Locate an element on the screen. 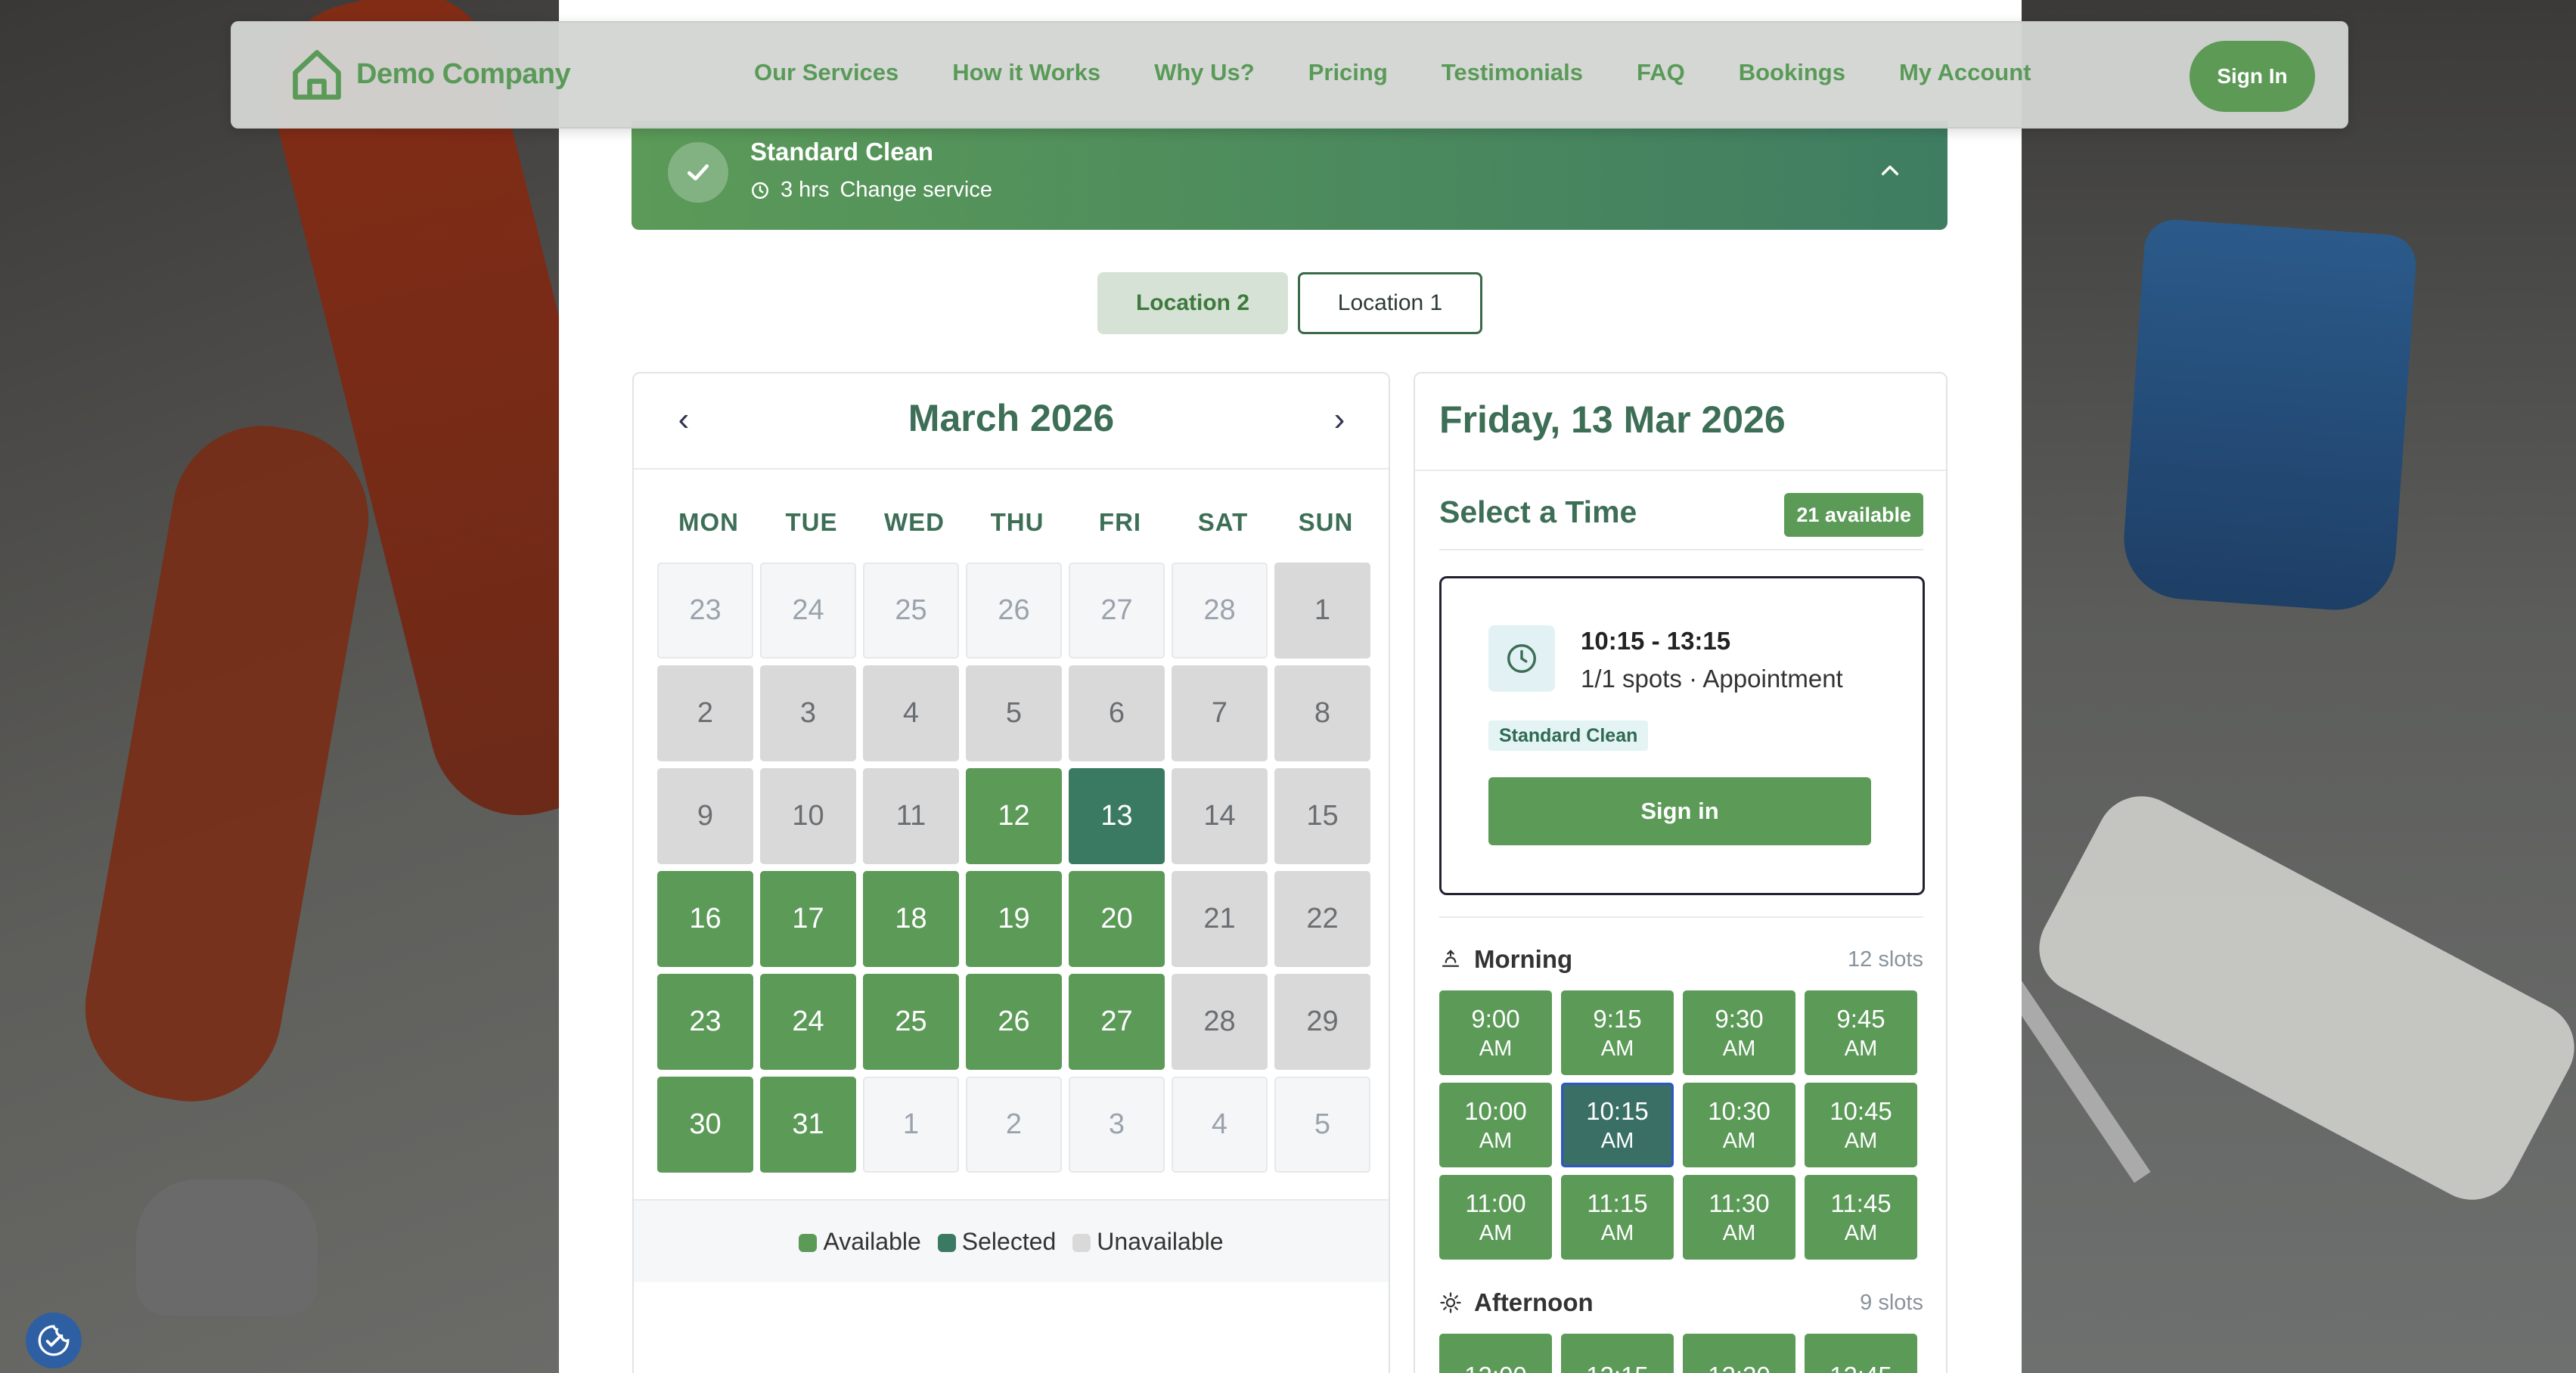 Image resolution: width=2576 pixels, height=1373 pixels. nav-how-it-works: How it Works is located at coordinates (1026, 72).